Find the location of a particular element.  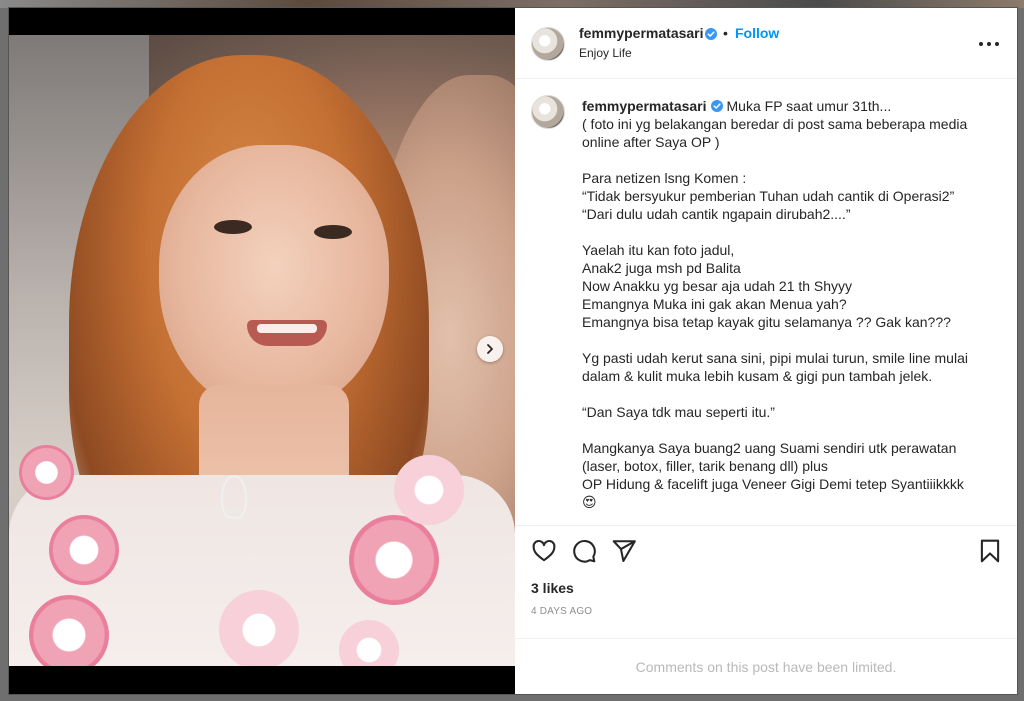

chevron-right-icon is located at coordinates (490, 349).